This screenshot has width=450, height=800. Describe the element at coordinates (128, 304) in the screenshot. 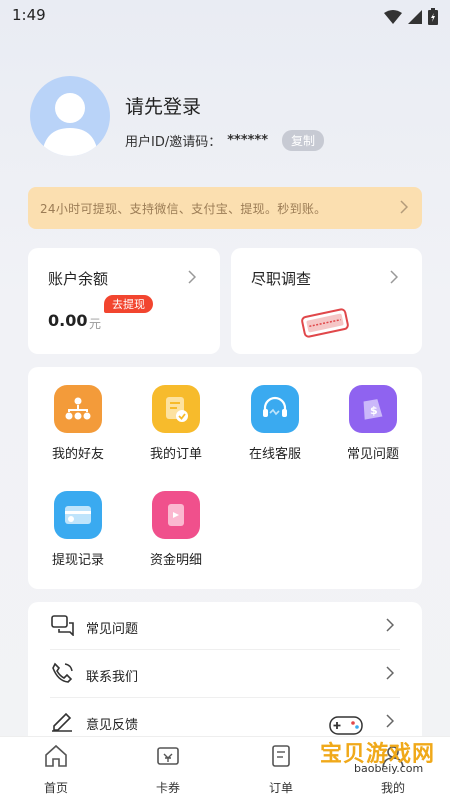

I see `withdraw-button: 去提现` at that location.